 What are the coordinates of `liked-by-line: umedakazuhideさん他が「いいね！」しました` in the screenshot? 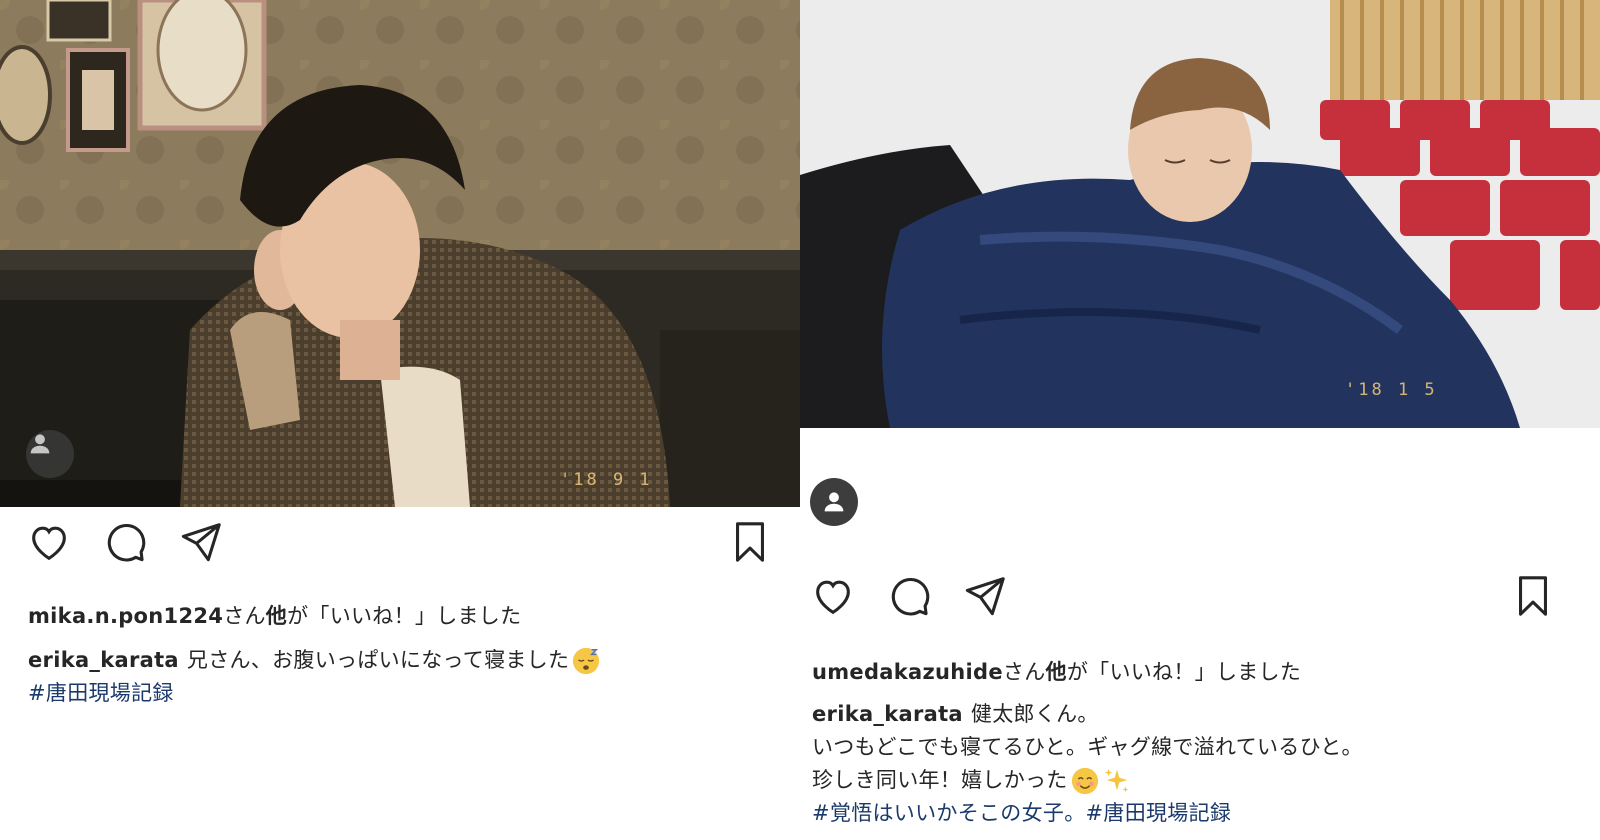 It's located at (1056, 671).